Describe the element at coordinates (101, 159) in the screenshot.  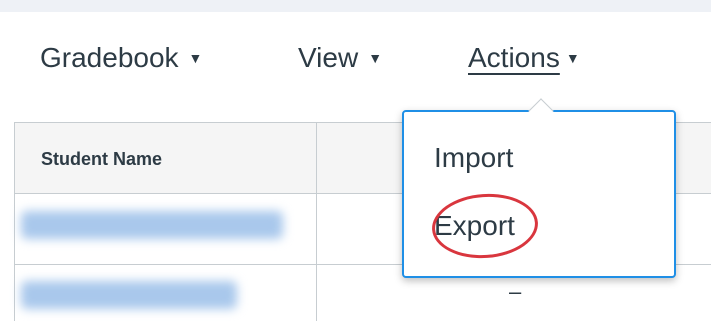
I see `student-name-header: Student Name` at that location.